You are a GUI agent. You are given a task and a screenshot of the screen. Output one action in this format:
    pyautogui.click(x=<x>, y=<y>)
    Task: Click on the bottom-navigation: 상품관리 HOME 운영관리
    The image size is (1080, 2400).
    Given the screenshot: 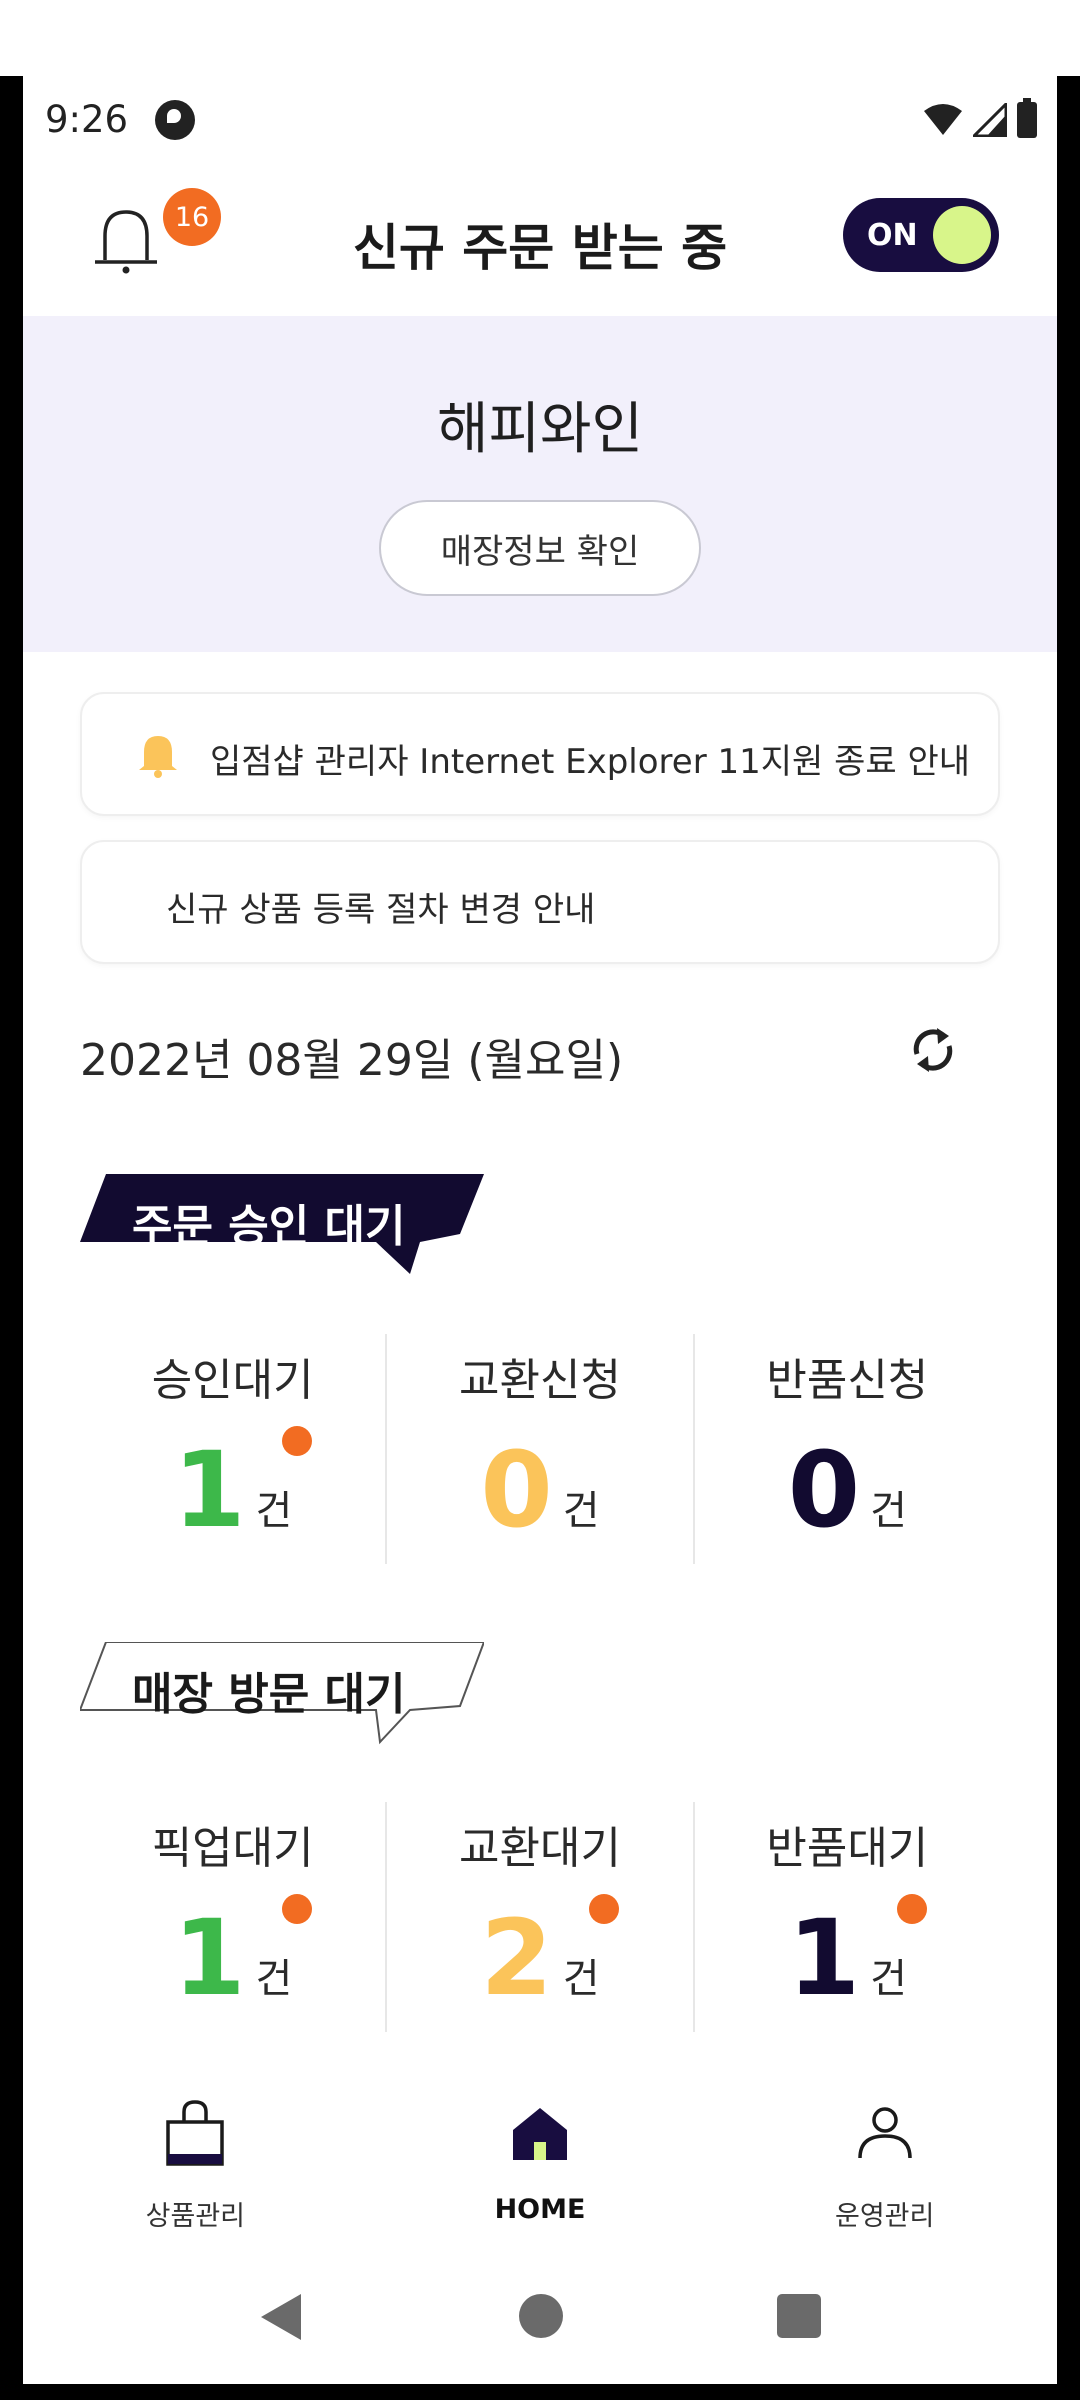 What is the action you would take?
    pyautogui.click(x=540, y=2161)
    